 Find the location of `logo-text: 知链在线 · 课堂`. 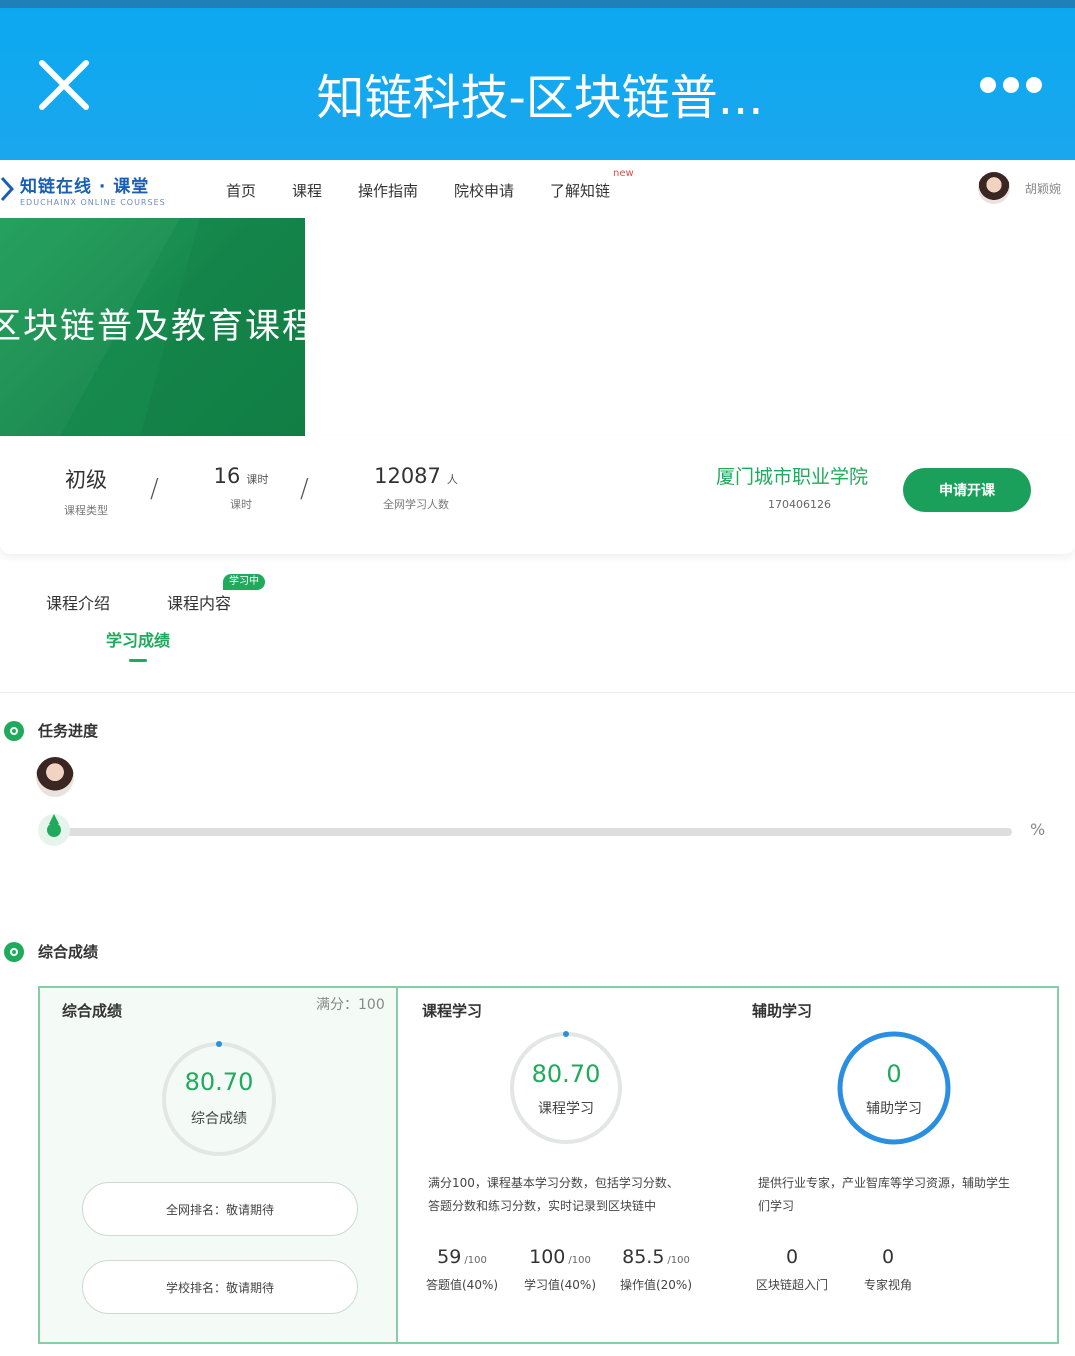

logo-text: 知链在线 · 课堂 is located at coordinates (85, 187).